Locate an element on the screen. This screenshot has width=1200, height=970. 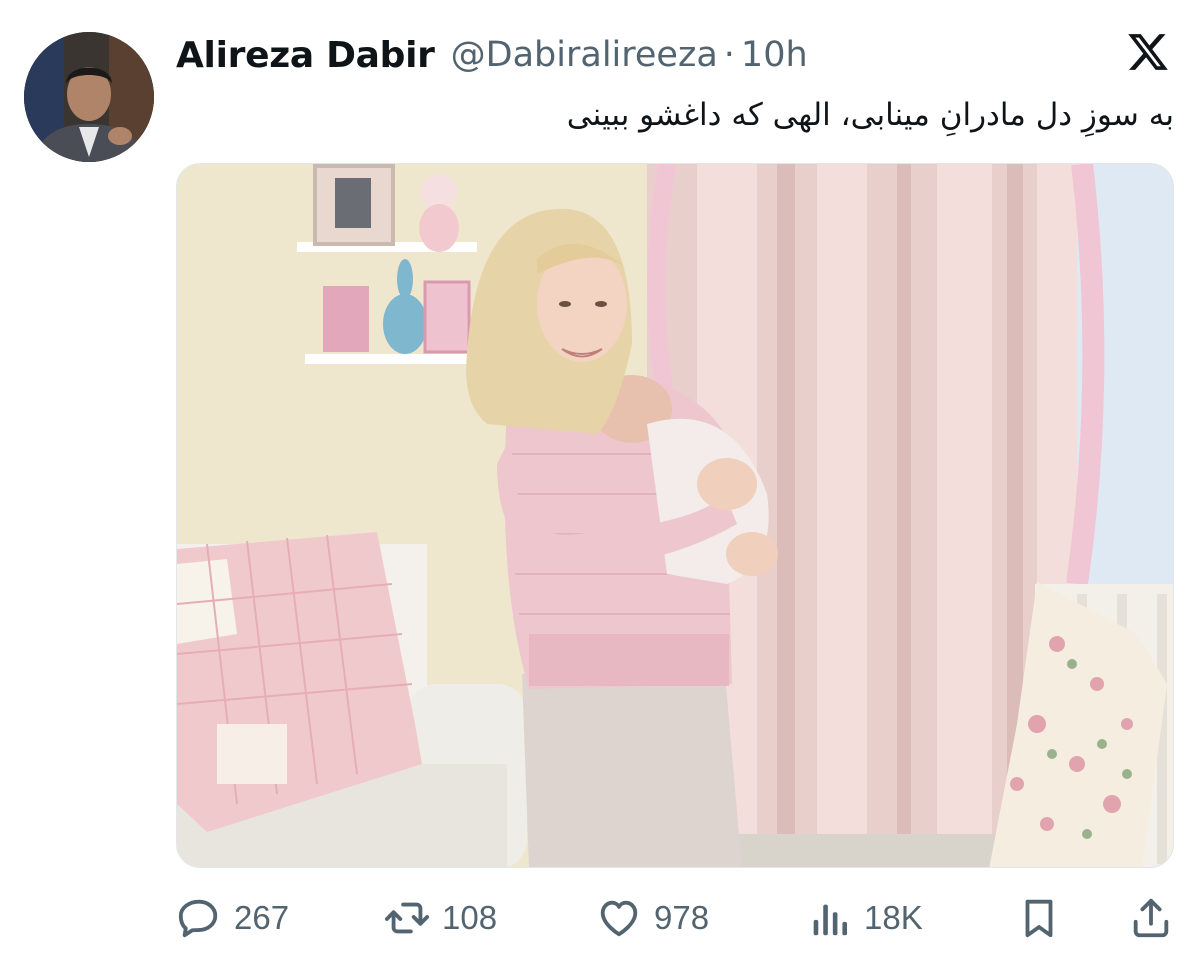
views-count: 18K is located at coordinates (893, 917).